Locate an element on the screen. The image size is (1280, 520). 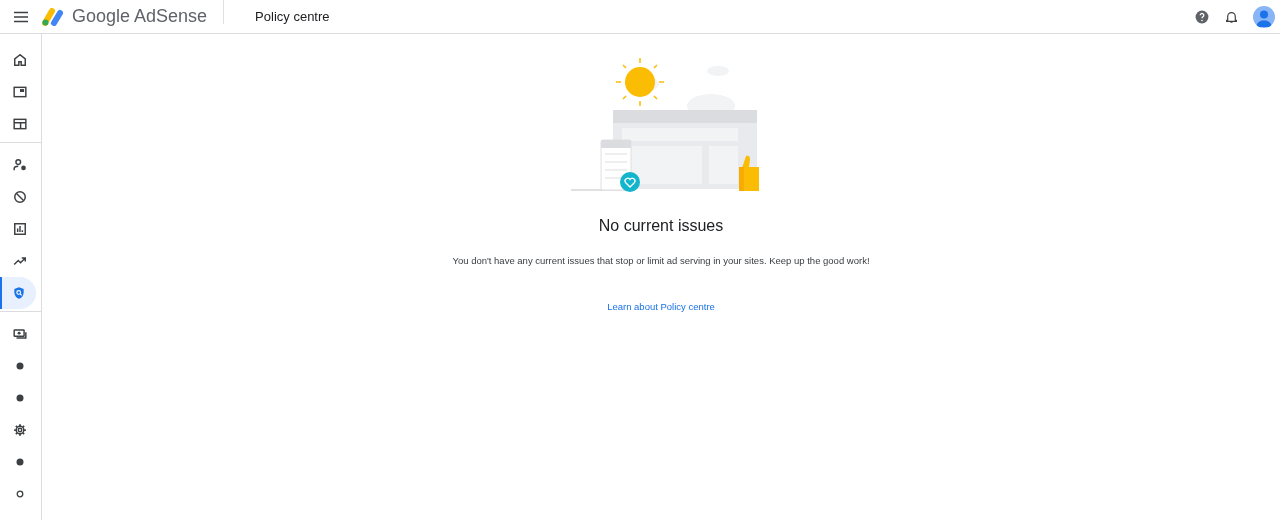
block-icon is located at coordinates (20, 197).